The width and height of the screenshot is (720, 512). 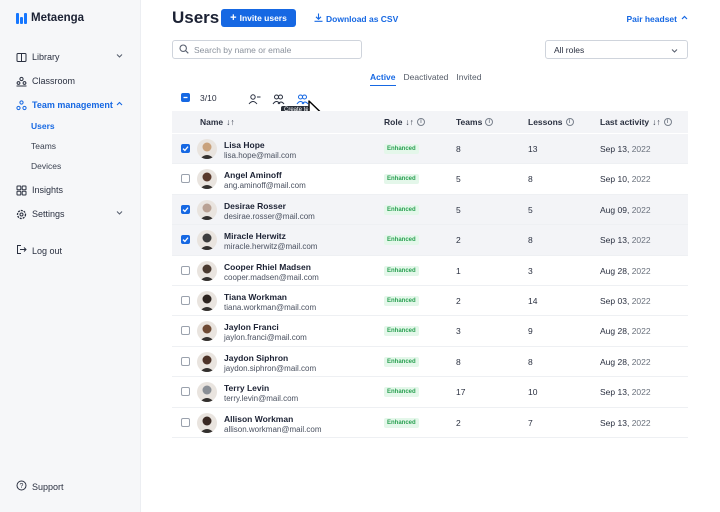 What do you see at coordinates (475, 122) in the screenshot?
I see `column-teams: Teams i` at bounding box center [475, 122].